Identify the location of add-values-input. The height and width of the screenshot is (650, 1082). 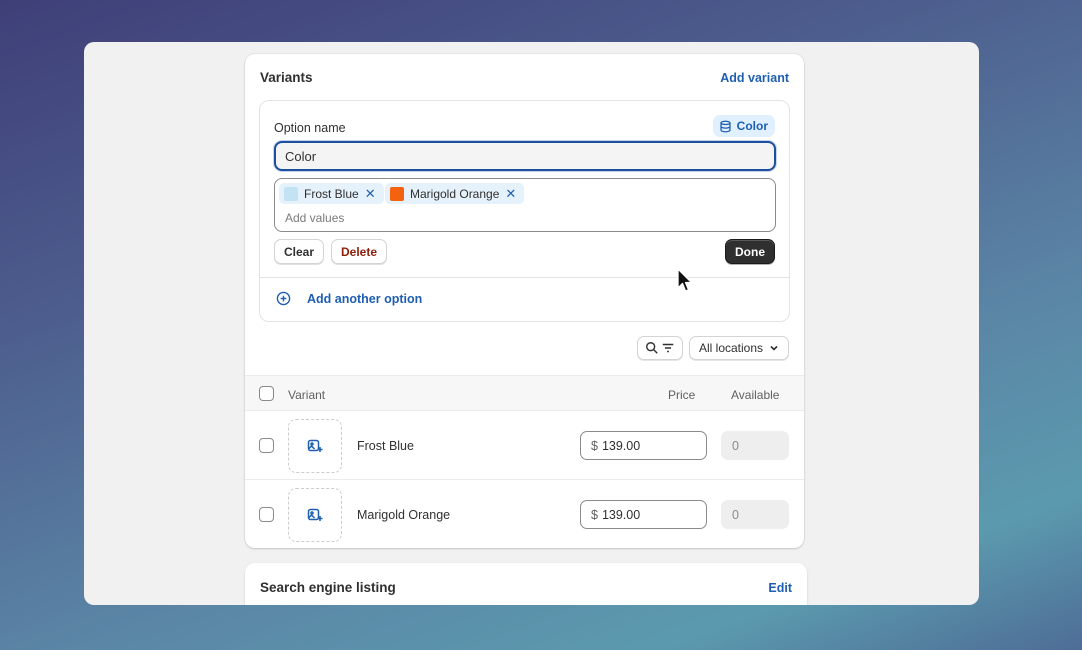
(435, 218).